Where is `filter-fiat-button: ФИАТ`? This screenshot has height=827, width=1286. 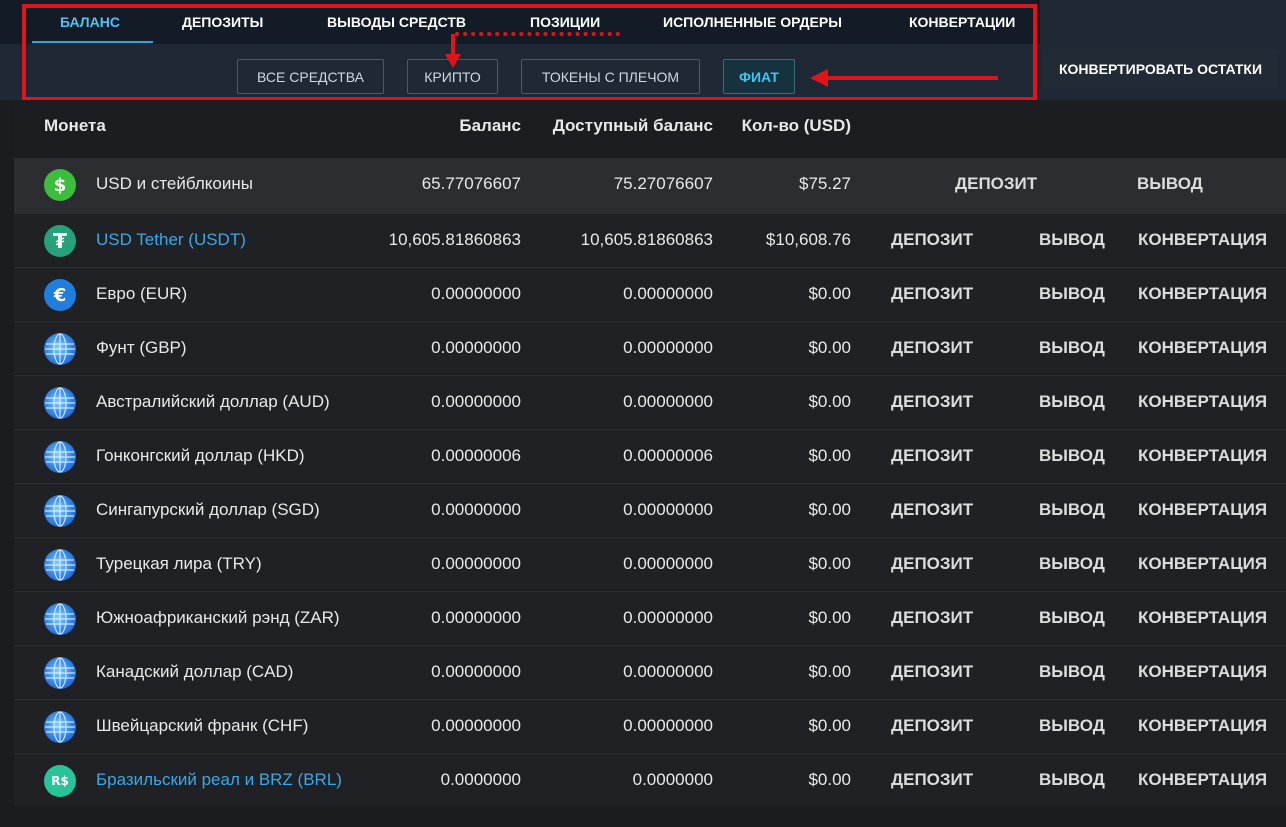 filter-fiat-button: ФИАТ is located at coordinates (759, 76).